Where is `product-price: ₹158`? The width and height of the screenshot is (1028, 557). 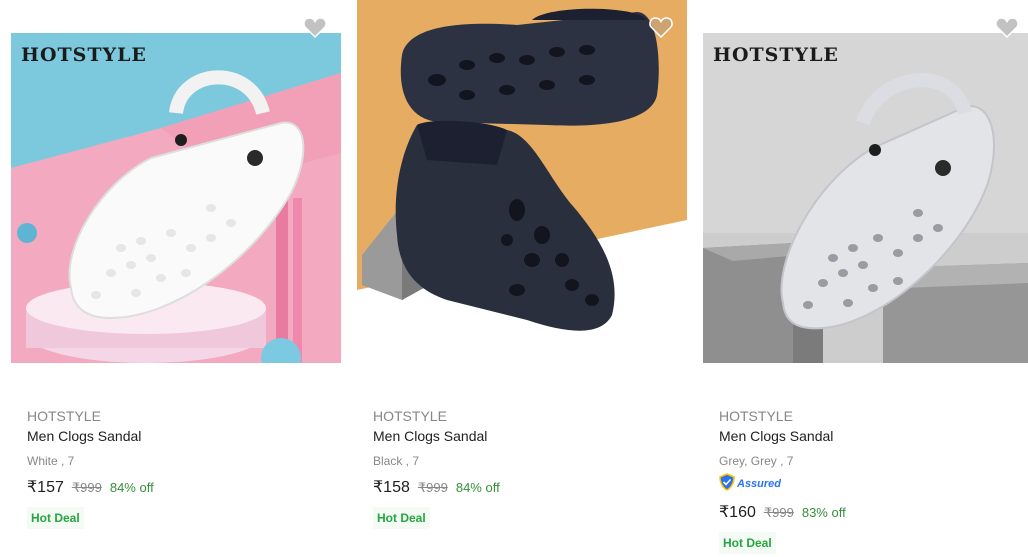 product-price: ₹158 is located at coordinates (391, 487).